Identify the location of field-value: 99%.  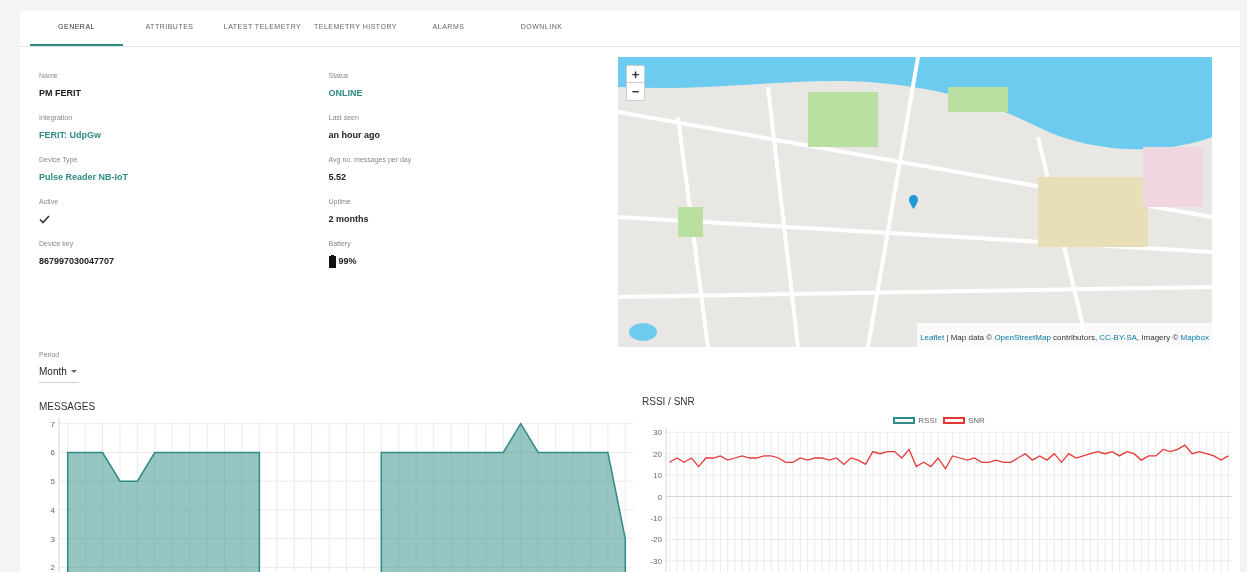
(347, 261).